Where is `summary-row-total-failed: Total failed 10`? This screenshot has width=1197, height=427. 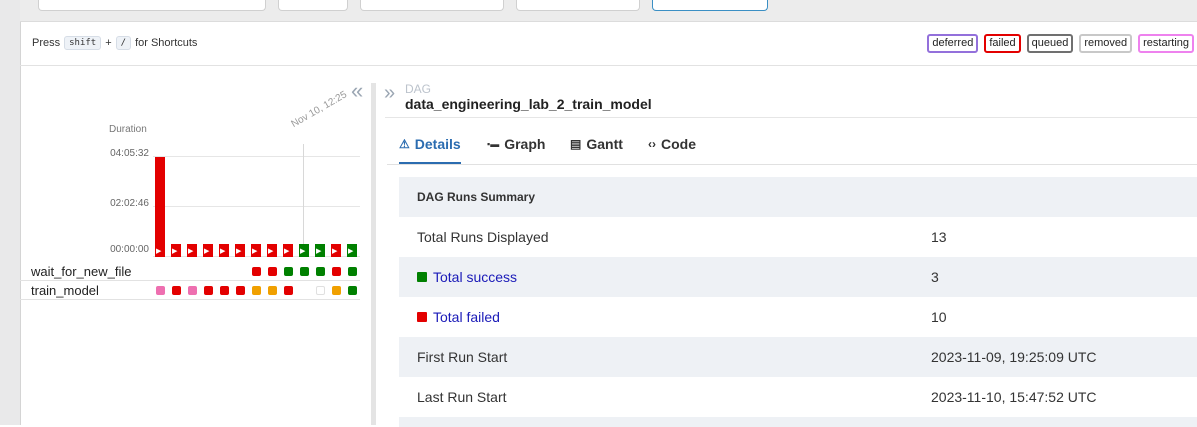
summary-row-total-failed: Total failed 10 is located at coordinates (798, 317).